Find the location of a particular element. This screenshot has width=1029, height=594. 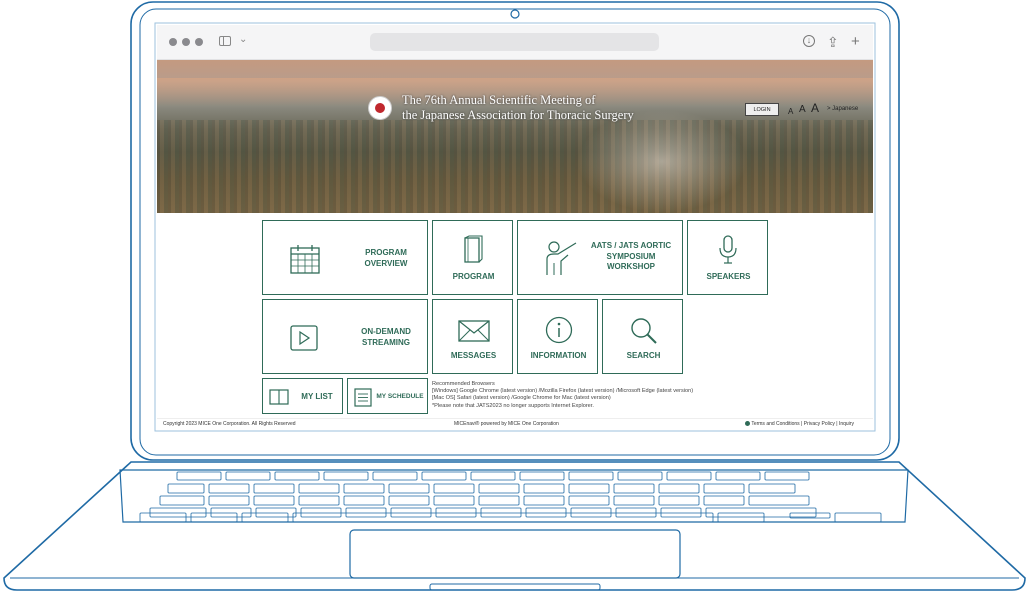

browser-toolbar: ⌄ ↓ ⇪ + is located at coordinates (515, 42).